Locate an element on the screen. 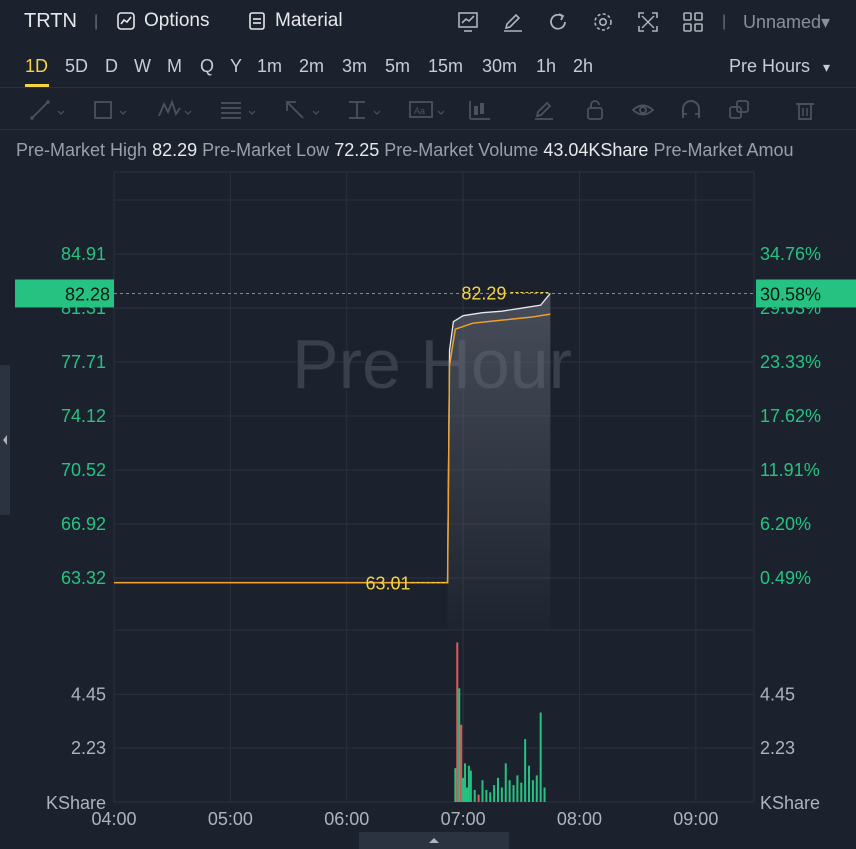 The height and width of the screenshot is (849, 856). period-w: W is located at coordinates (142, 66).